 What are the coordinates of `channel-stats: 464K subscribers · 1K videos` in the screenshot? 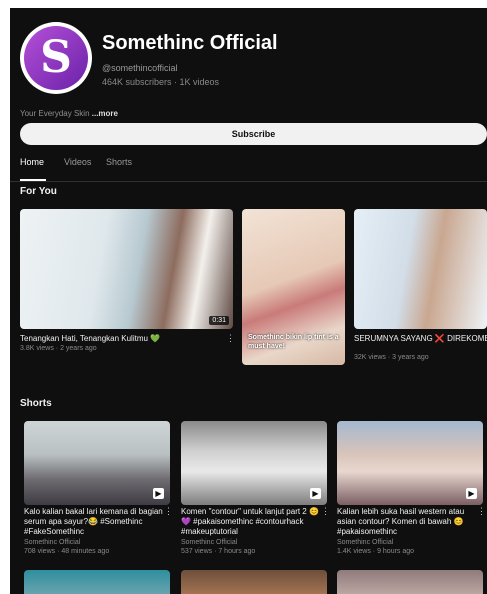 It's located at (161, 82).